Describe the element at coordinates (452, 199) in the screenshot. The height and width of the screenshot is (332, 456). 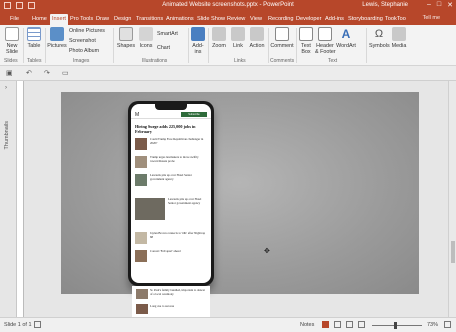
I see `vertical-scrollbar` at that location.